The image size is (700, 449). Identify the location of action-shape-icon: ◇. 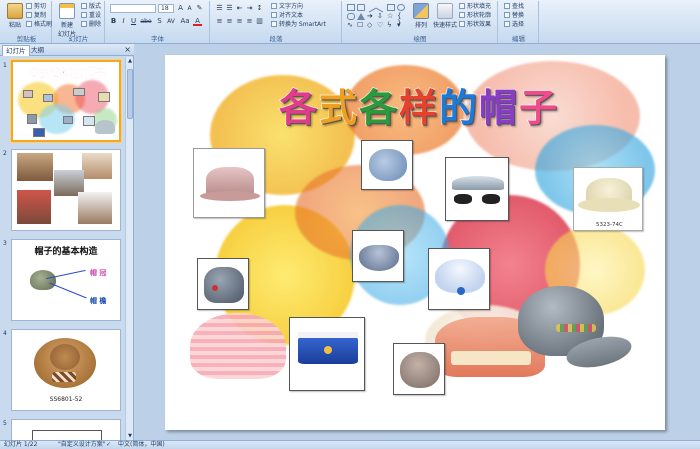
(371, 25).